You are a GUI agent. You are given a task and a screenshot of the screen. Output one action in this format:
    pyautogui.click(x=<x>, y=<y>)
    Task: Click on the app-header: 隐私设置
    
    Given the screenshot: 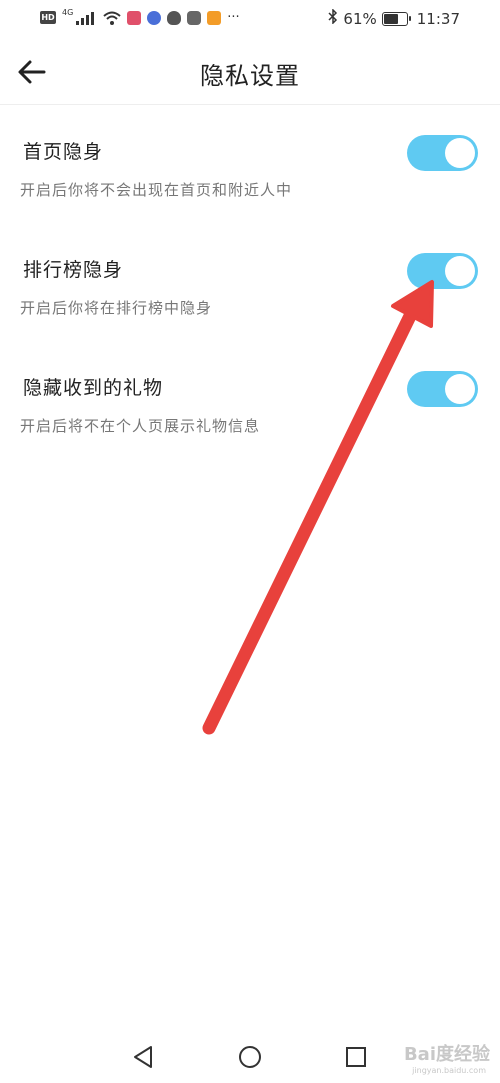 What is the action you would take?
    pyautogui.click(x=250, y=72)
    